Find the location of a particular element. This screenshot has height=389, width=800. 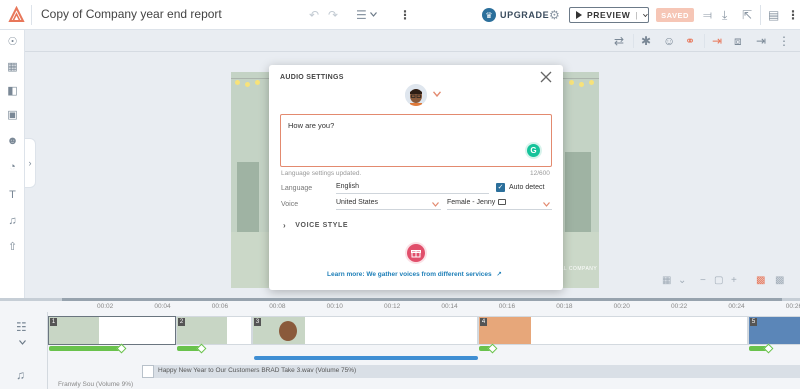

charts-icon: ◔ is located at coordinates (12, 167).